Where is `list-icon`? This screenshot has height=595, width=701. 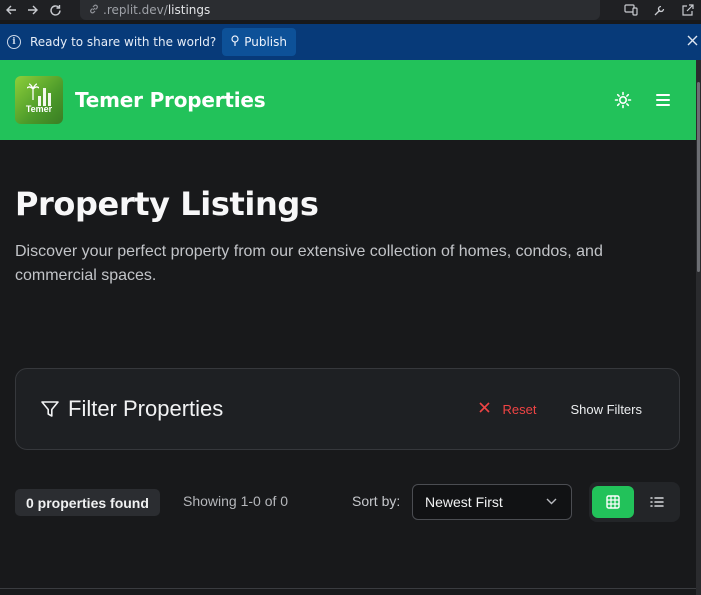 list-icon is located at coordinates (657, 502).